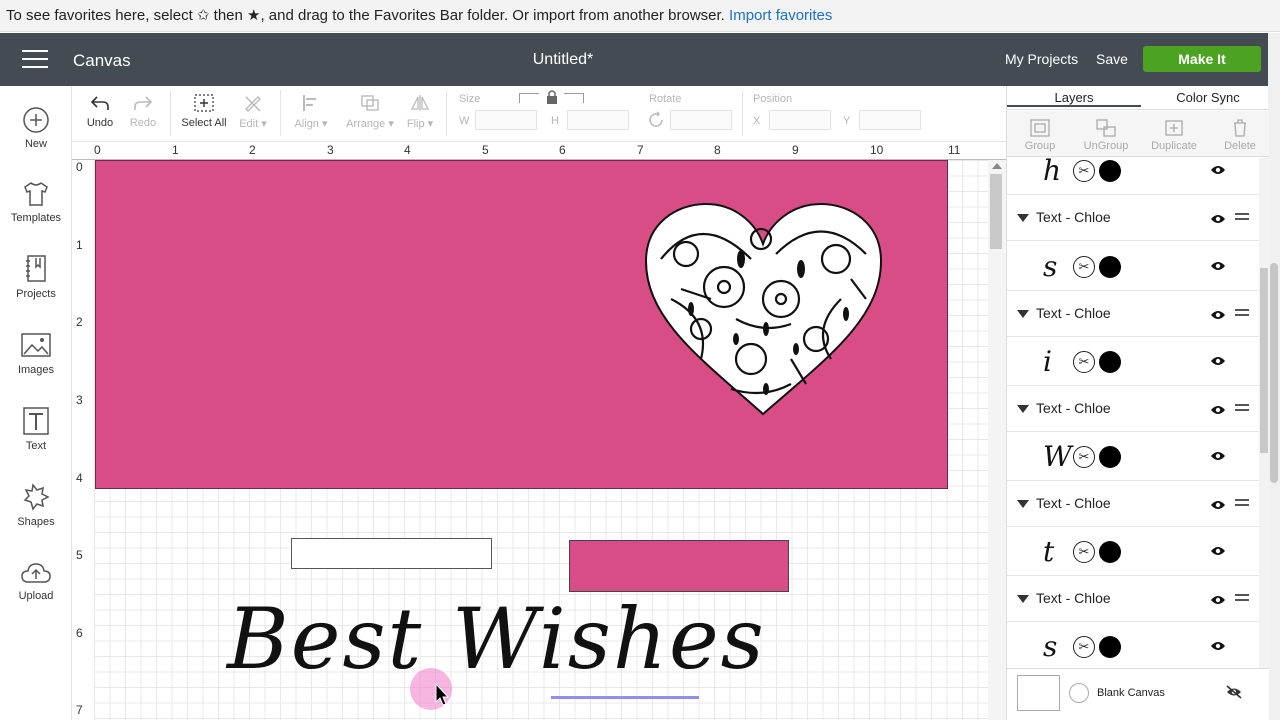  What do you see at coordinates (742, 113) in the screenshot?
I see `toolbar-divider` at bounding box center [742, 113].